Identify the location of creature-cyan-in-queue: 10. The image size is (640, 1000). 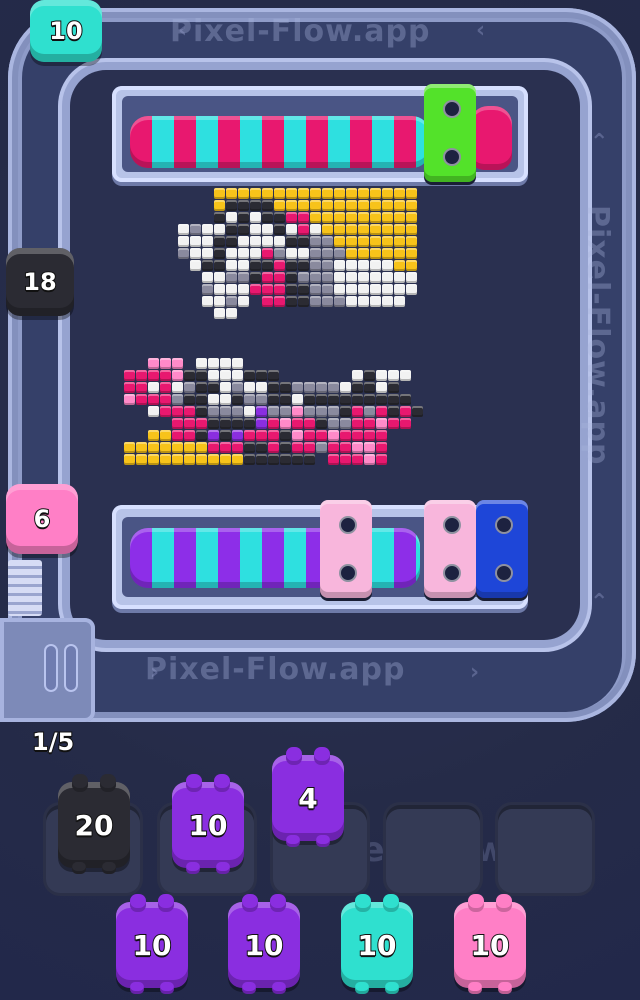
(377, 944).